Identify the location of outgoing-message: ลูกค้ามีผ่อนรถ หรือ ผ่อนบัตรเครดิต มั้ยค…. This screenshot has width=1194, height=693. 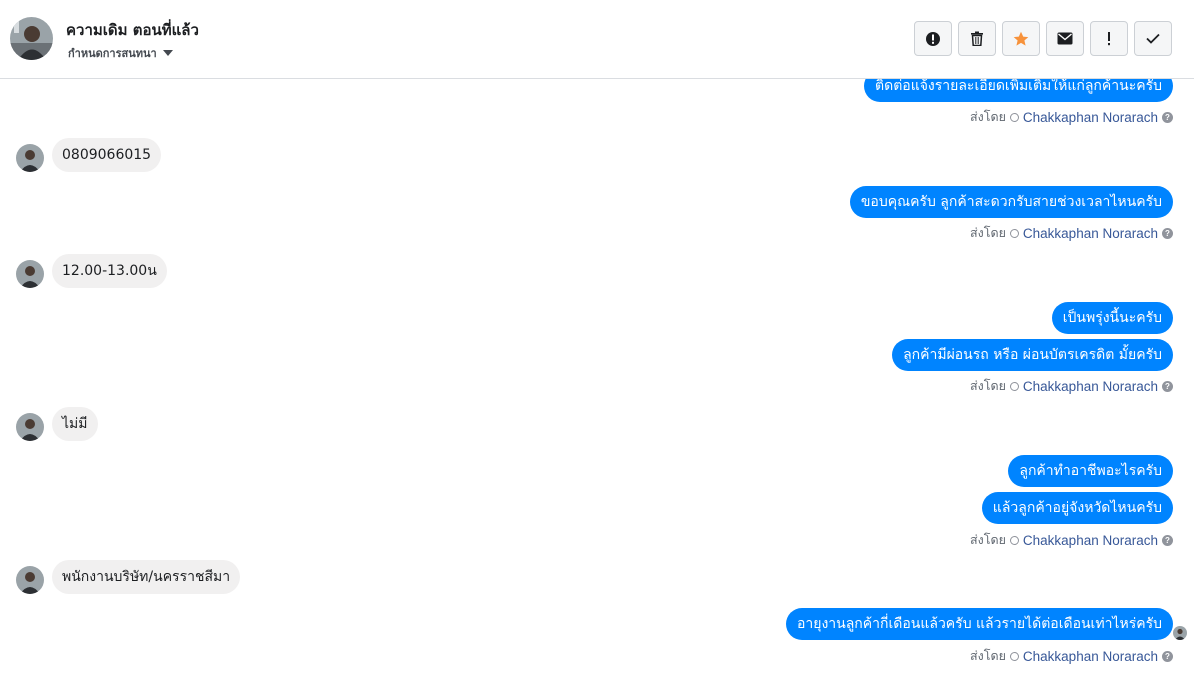
(1032, 355).